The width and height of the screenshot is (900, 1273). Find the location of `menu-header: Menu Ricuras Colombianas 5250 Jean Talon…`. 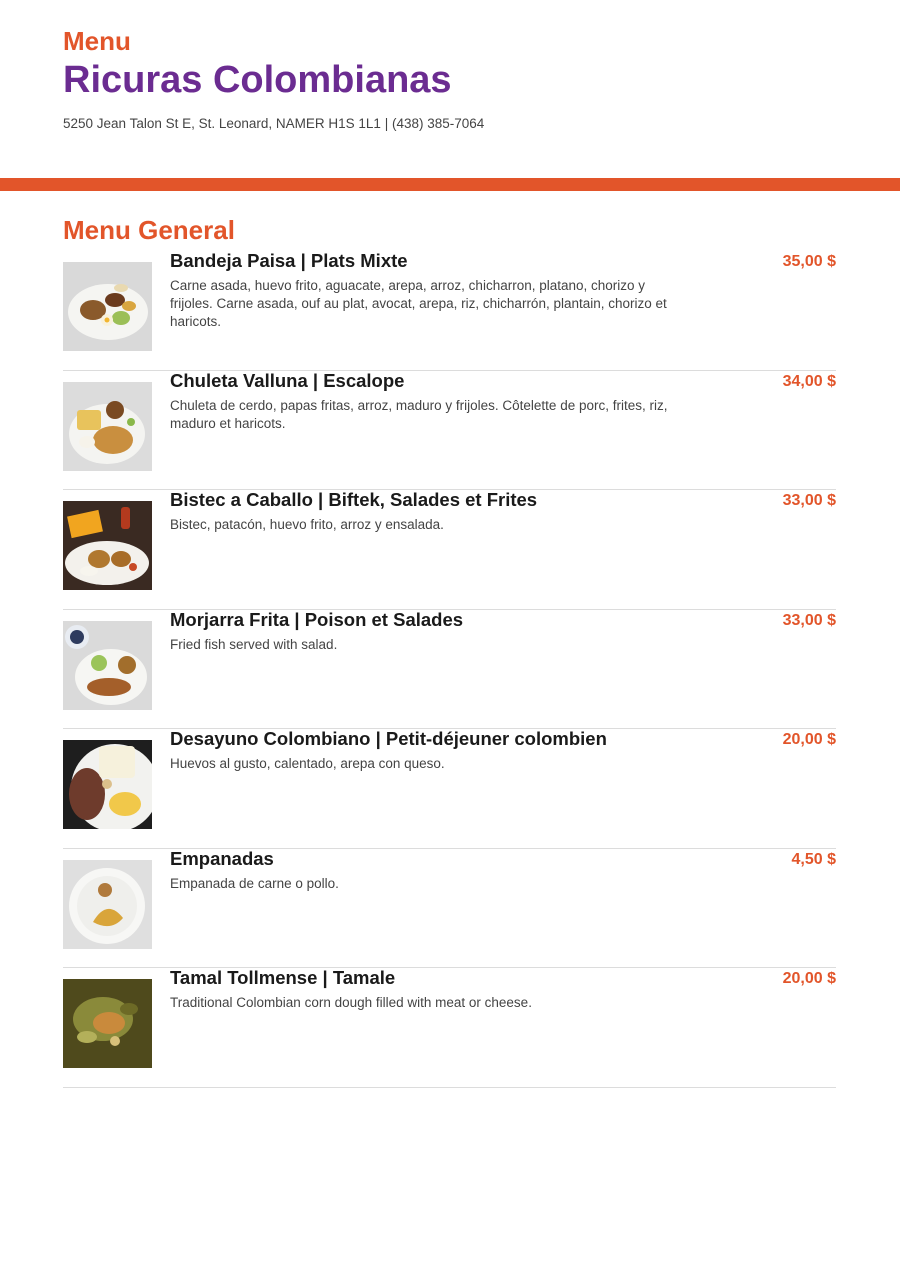

menu-header: Menu Ricuras Colombianas 5250 Jean Talon… is located at coordinates (450, 78).